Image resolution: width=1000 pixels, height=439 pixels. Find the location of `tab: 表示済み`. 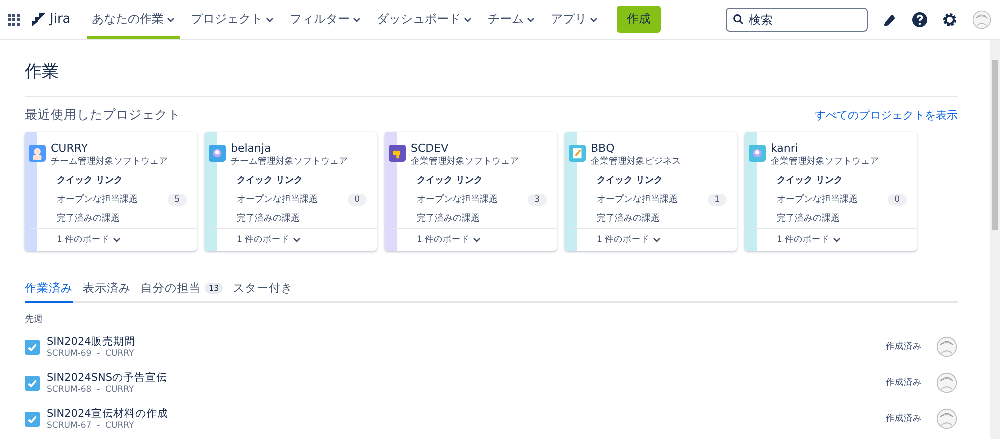

tab: 表示済み is located at coordinates (107, 292).